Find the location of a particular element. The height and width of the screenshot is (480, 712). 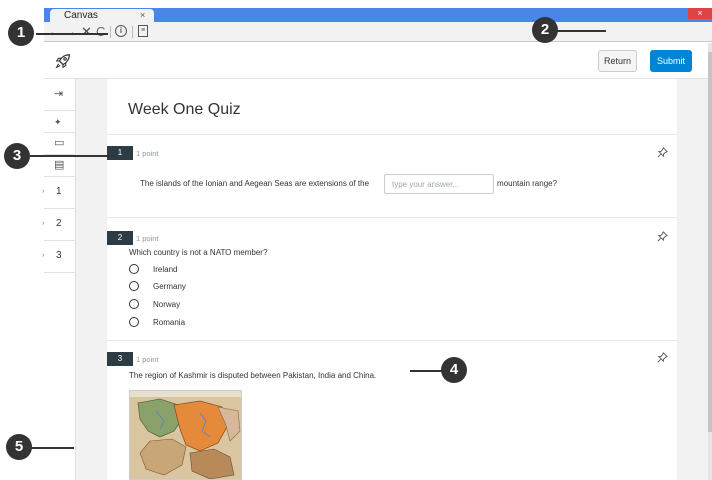

option-label: Norway is located at coordinates (167, 304).